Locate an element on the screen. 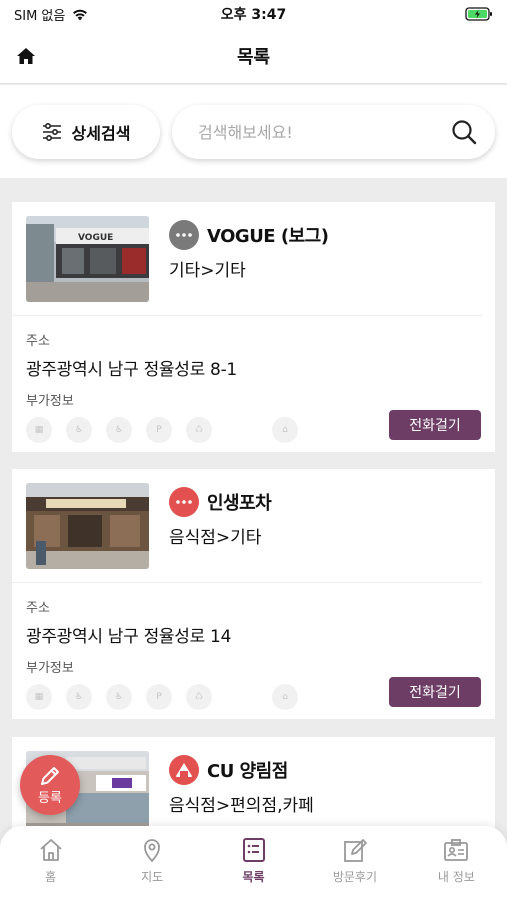  nav-map: 지도 is located at coordinates (151, 868).